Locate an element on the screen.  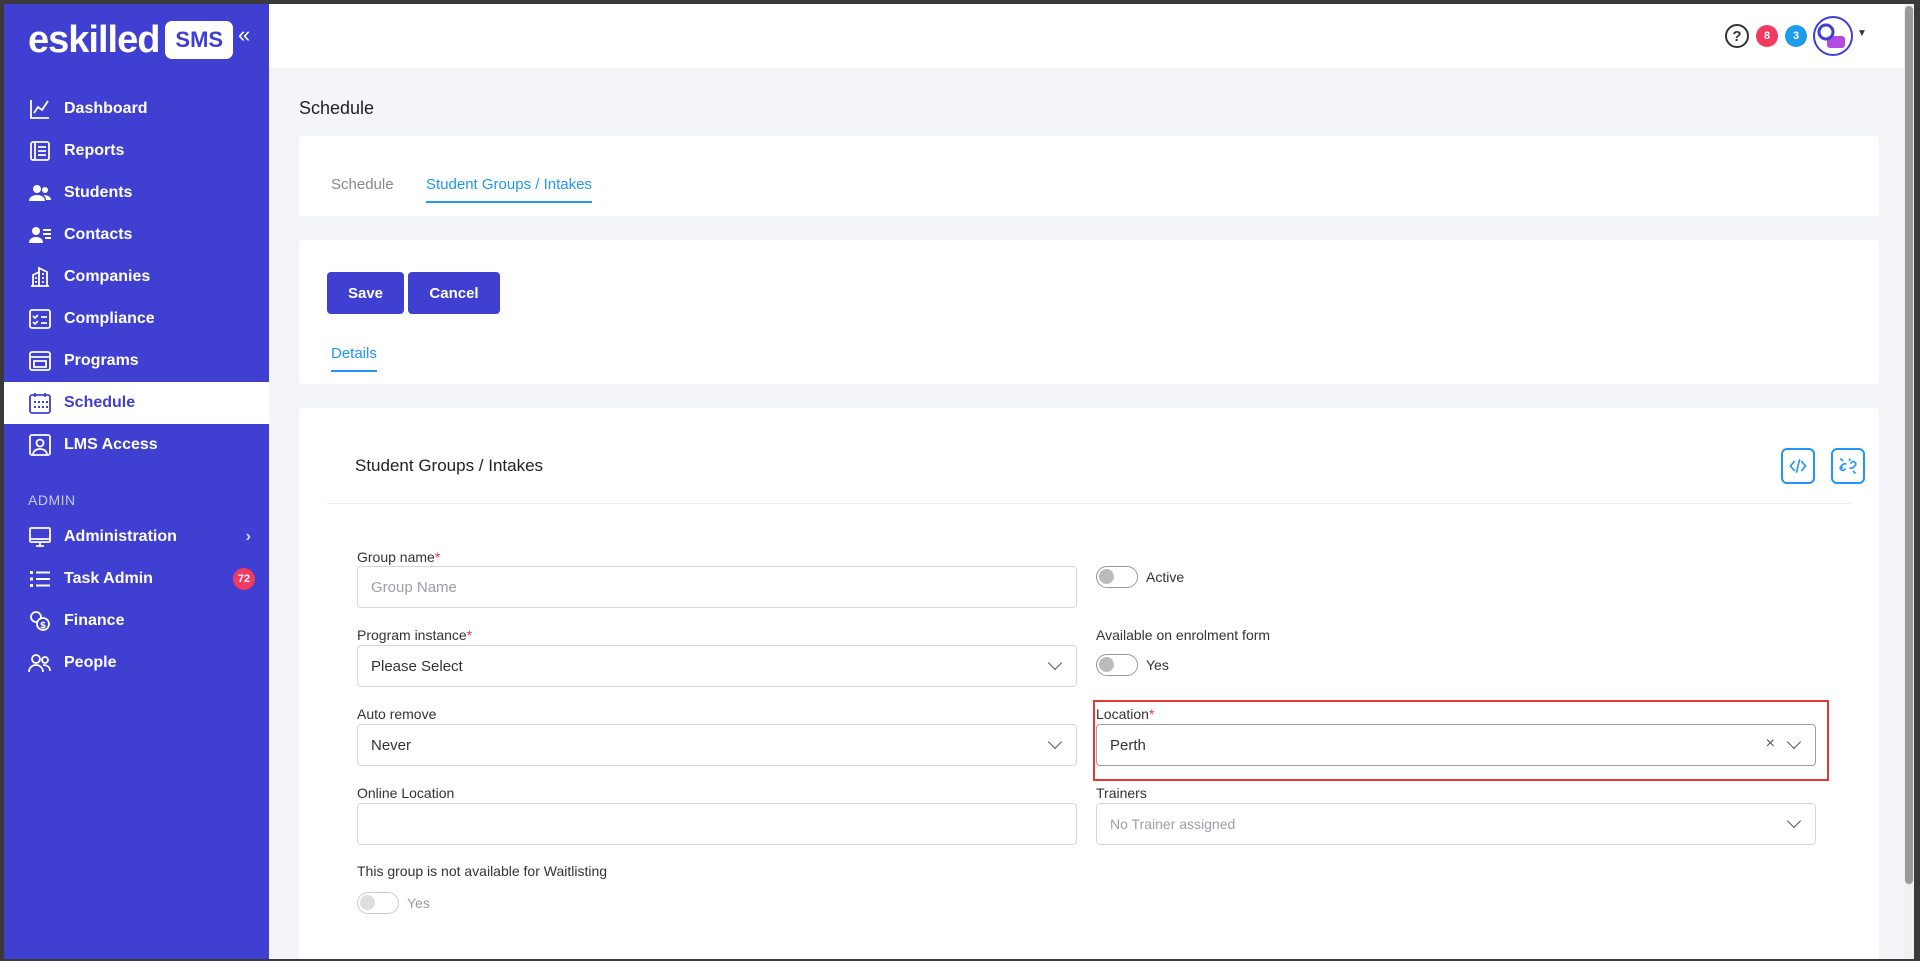
trainers-placeholder: No Trainer assigned is located at coordinates (1173, 824).